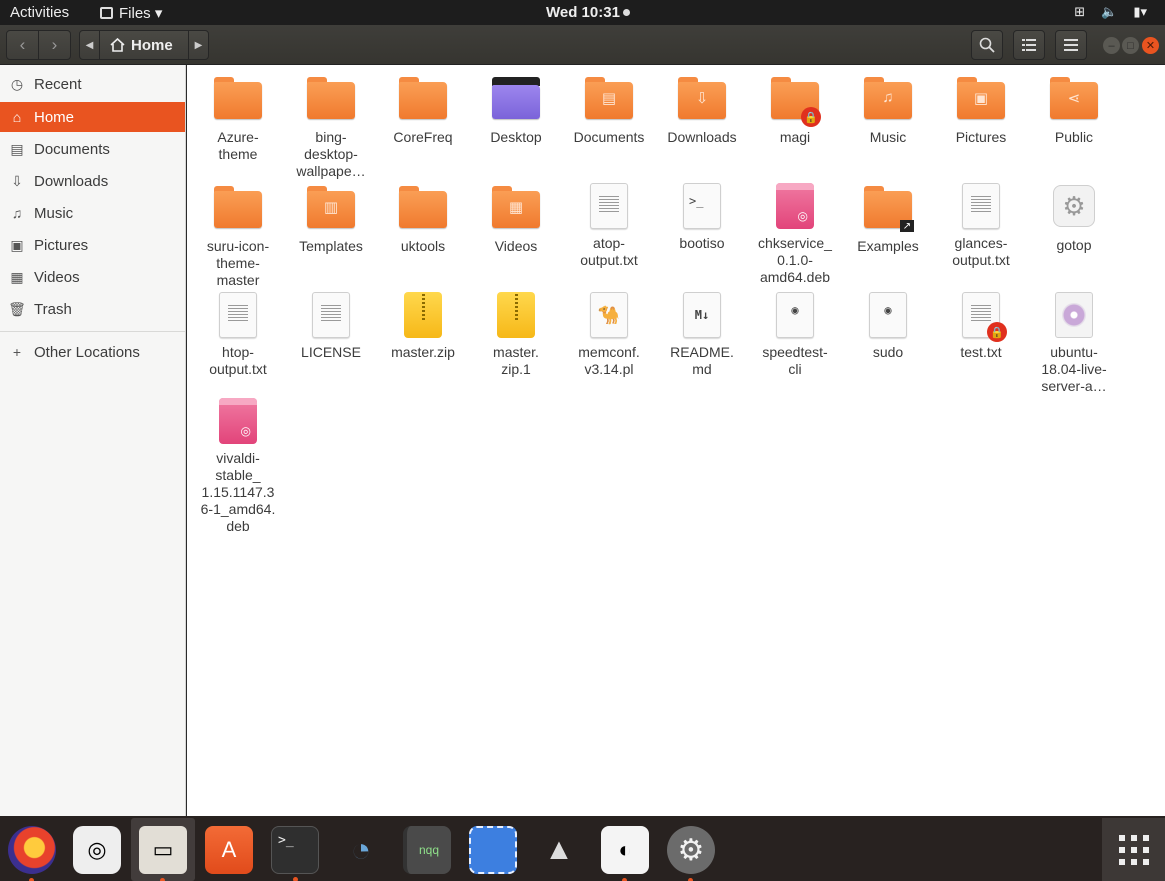 Image resolution: width=1165 pixels, height=881 pixels. Describe the element at coordinates (1079, 12) in the screenshot. I see `network-icon: ⊞` at that location.